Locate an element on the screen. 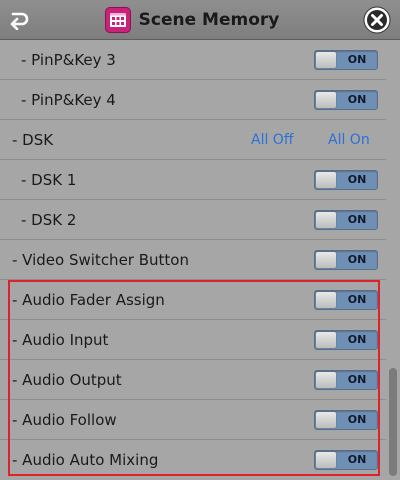  row-label: - Video Switcher Button is located at coordinates (100, 259).